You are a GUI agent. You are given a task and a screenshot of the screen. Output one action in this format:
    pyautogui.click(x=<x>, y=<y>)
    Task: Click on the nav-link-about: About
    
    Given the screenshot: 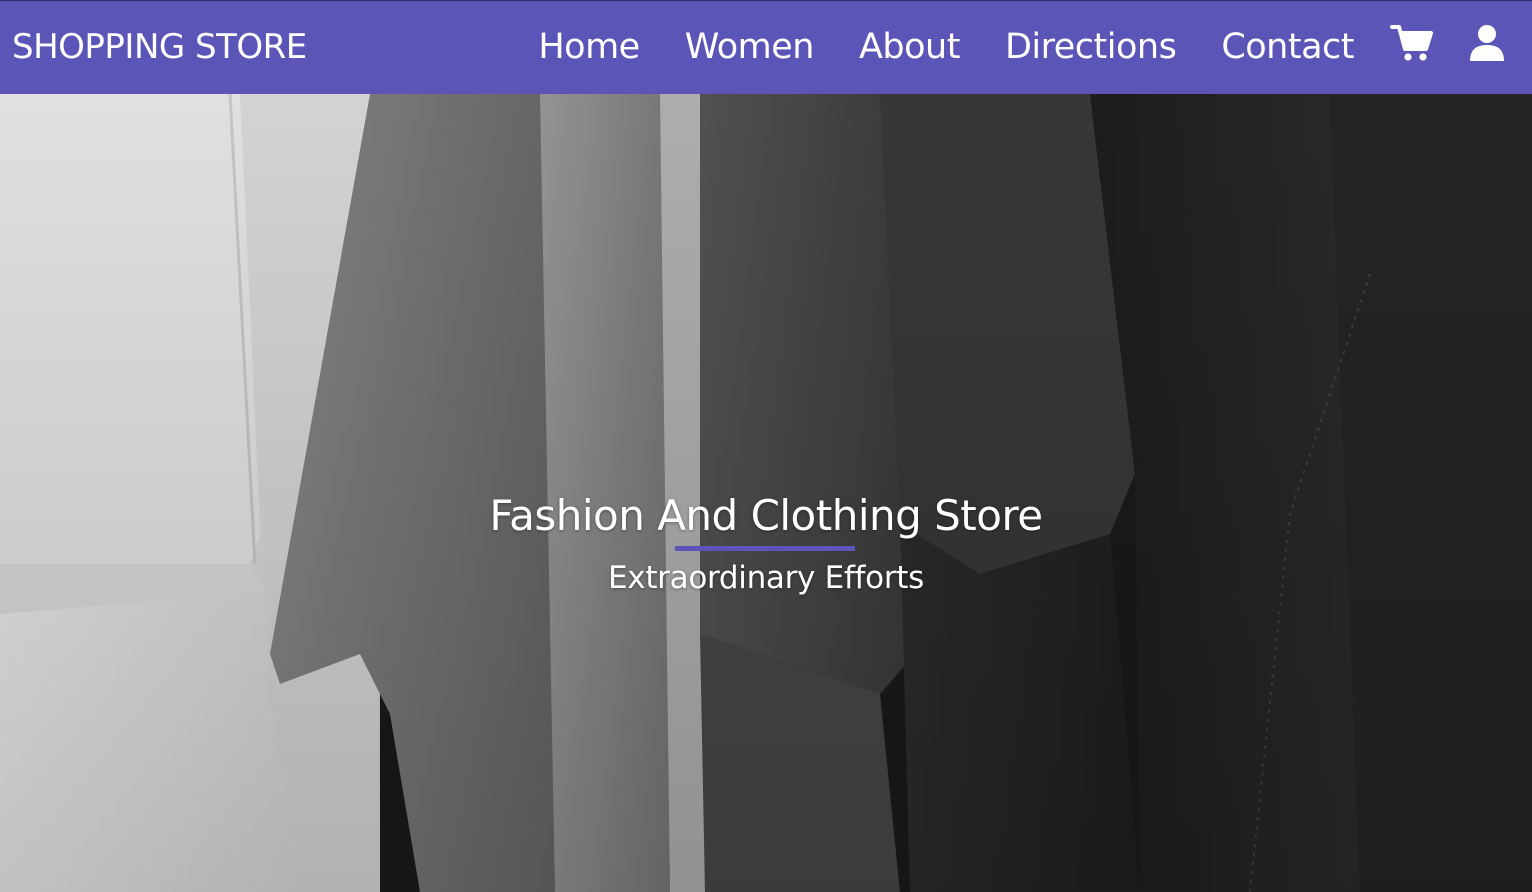 What is the action you would take?
    pyautogui.click(x=909, y=47)
    